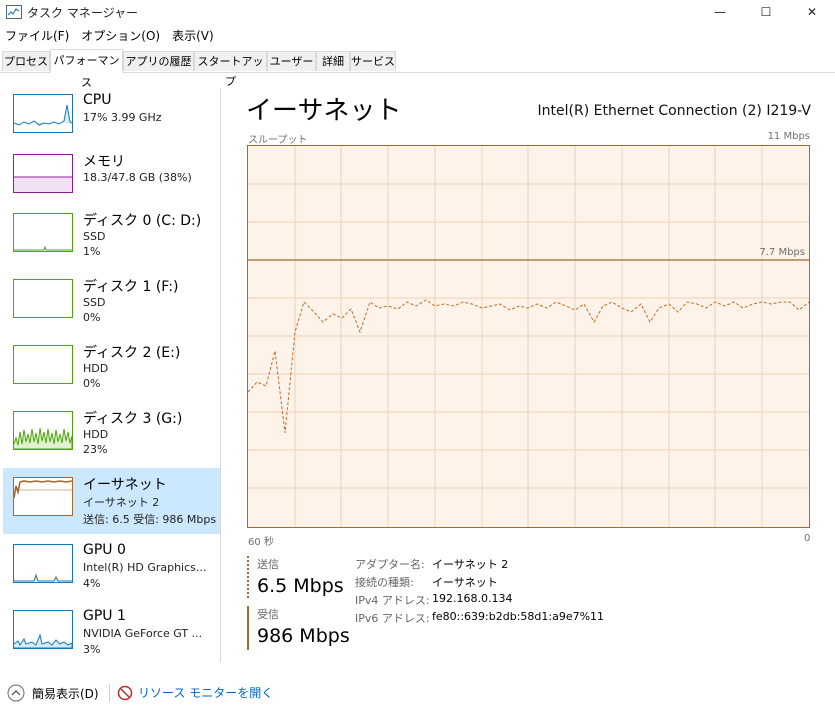 The image size is (835, 716). Describe the element at coordinates (390, 564) in the screenshot. I see `property-key: アダプター名:` at that location.